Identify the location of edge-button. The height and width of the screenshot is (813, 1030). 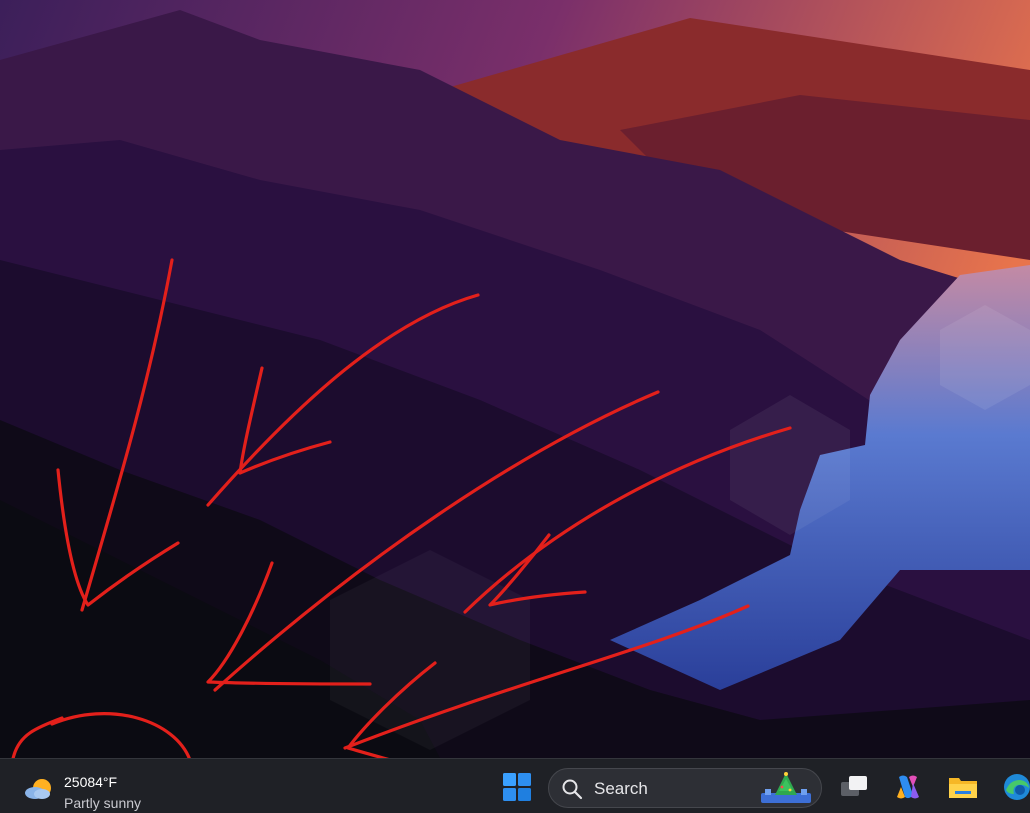
(1014, 787).